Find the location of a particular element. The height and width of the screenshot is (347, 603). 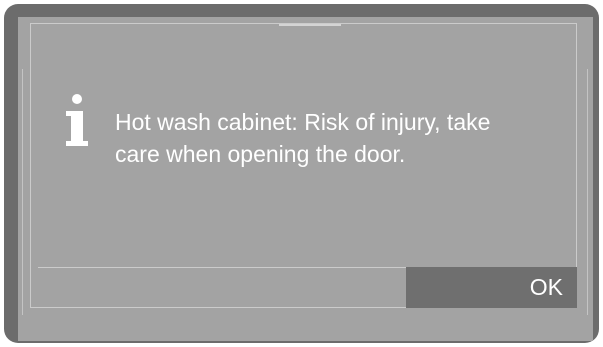

info-icon is located at coordinates (77, 120).